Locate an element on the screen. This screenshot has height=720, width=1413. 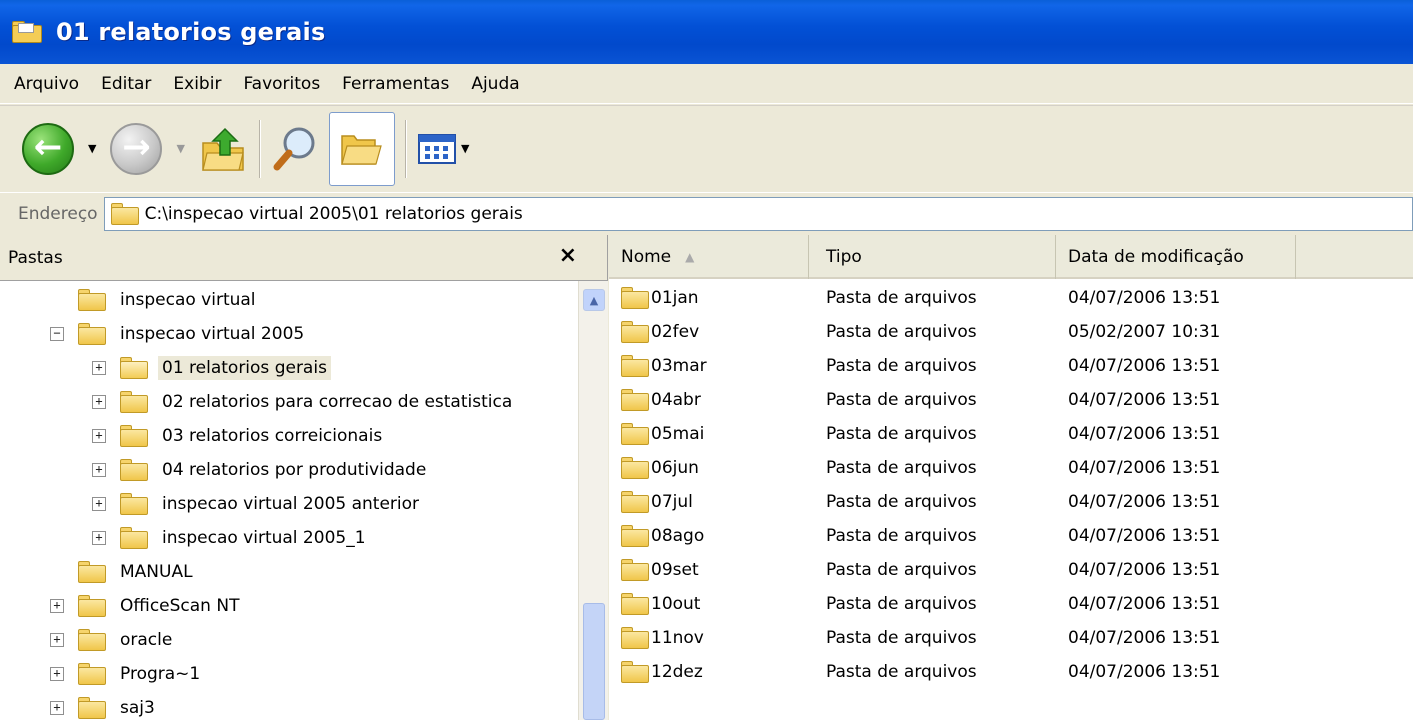
scroll-up-icon: ▲ is located at coordinates (594, 300).